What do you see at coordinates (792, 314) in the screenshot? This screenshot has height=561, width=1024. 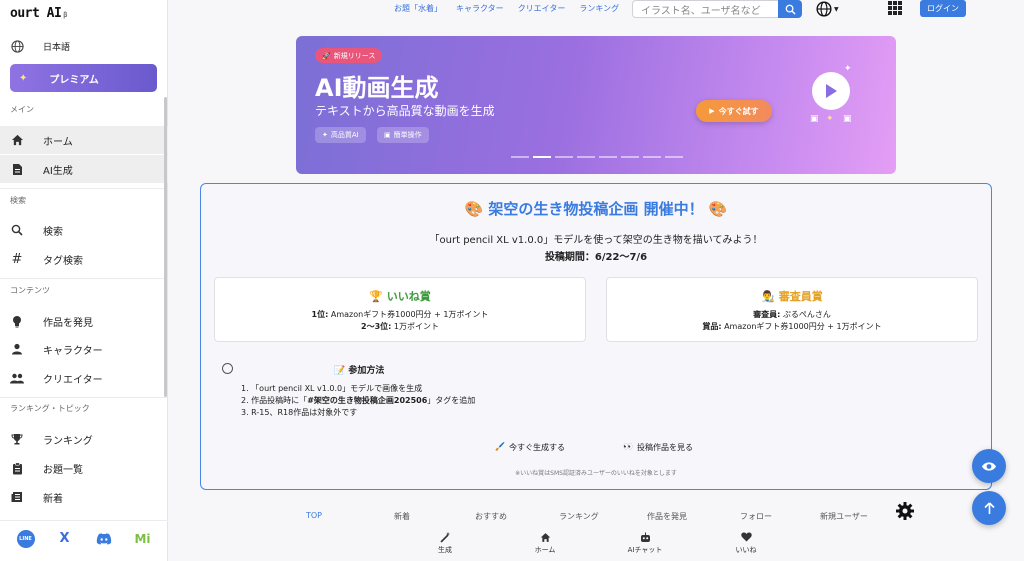 I see `prize-line: 審査員: ぷるぺんさん` at bounding box center [792, 314].